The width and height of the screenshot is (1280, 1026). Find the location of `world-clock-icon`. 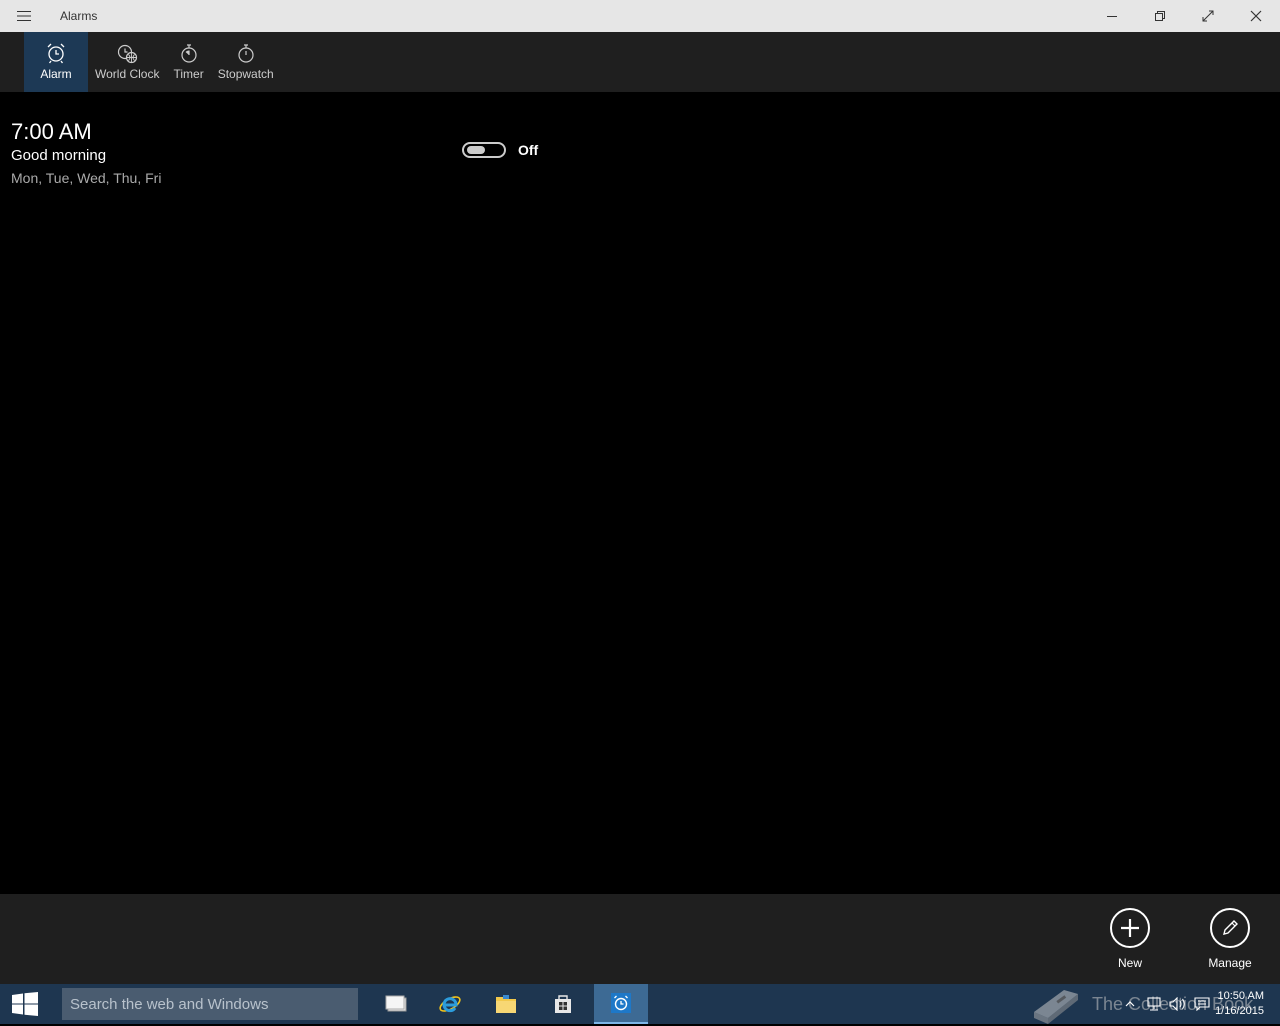

world-clock-icon is located at coordinates (128, 54).